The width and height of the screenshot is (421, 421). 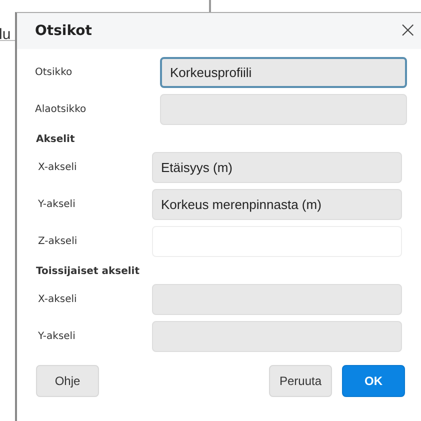 I want to click on document-text: lu, so click(x=5, y=34).